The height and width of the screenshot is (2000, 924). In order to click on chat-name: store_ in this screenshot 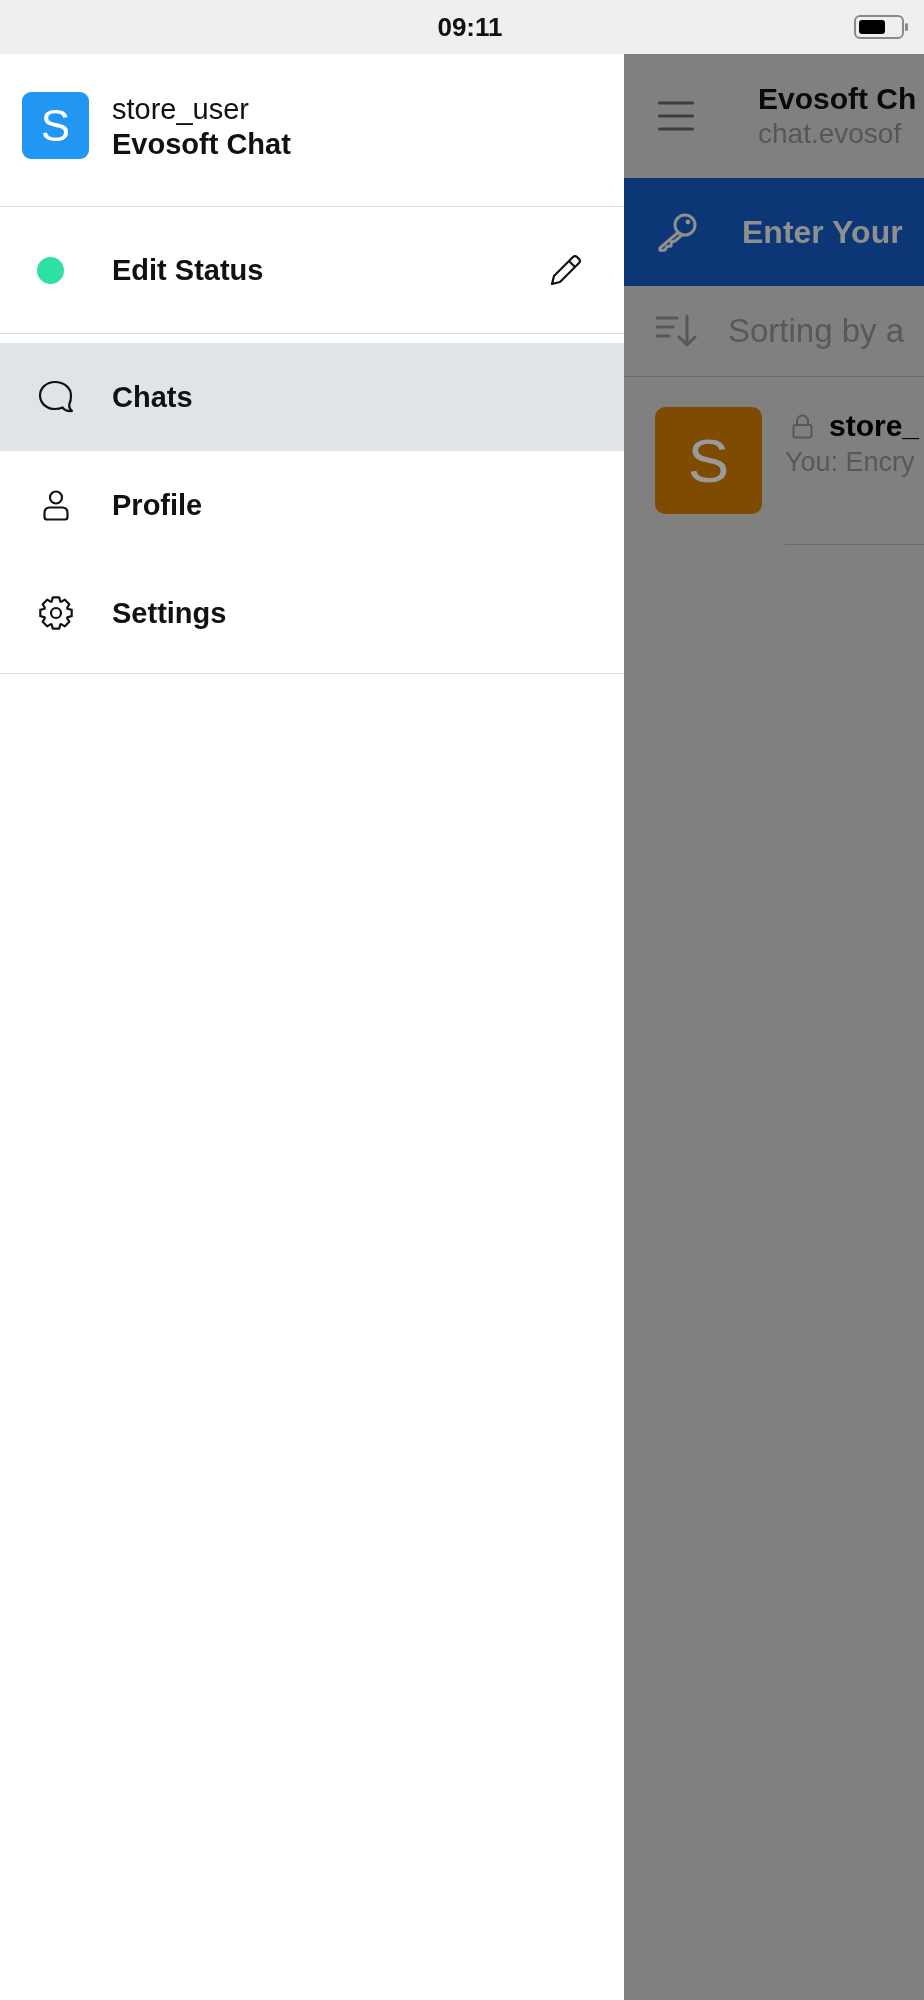, I will do `click(874, 426)`.